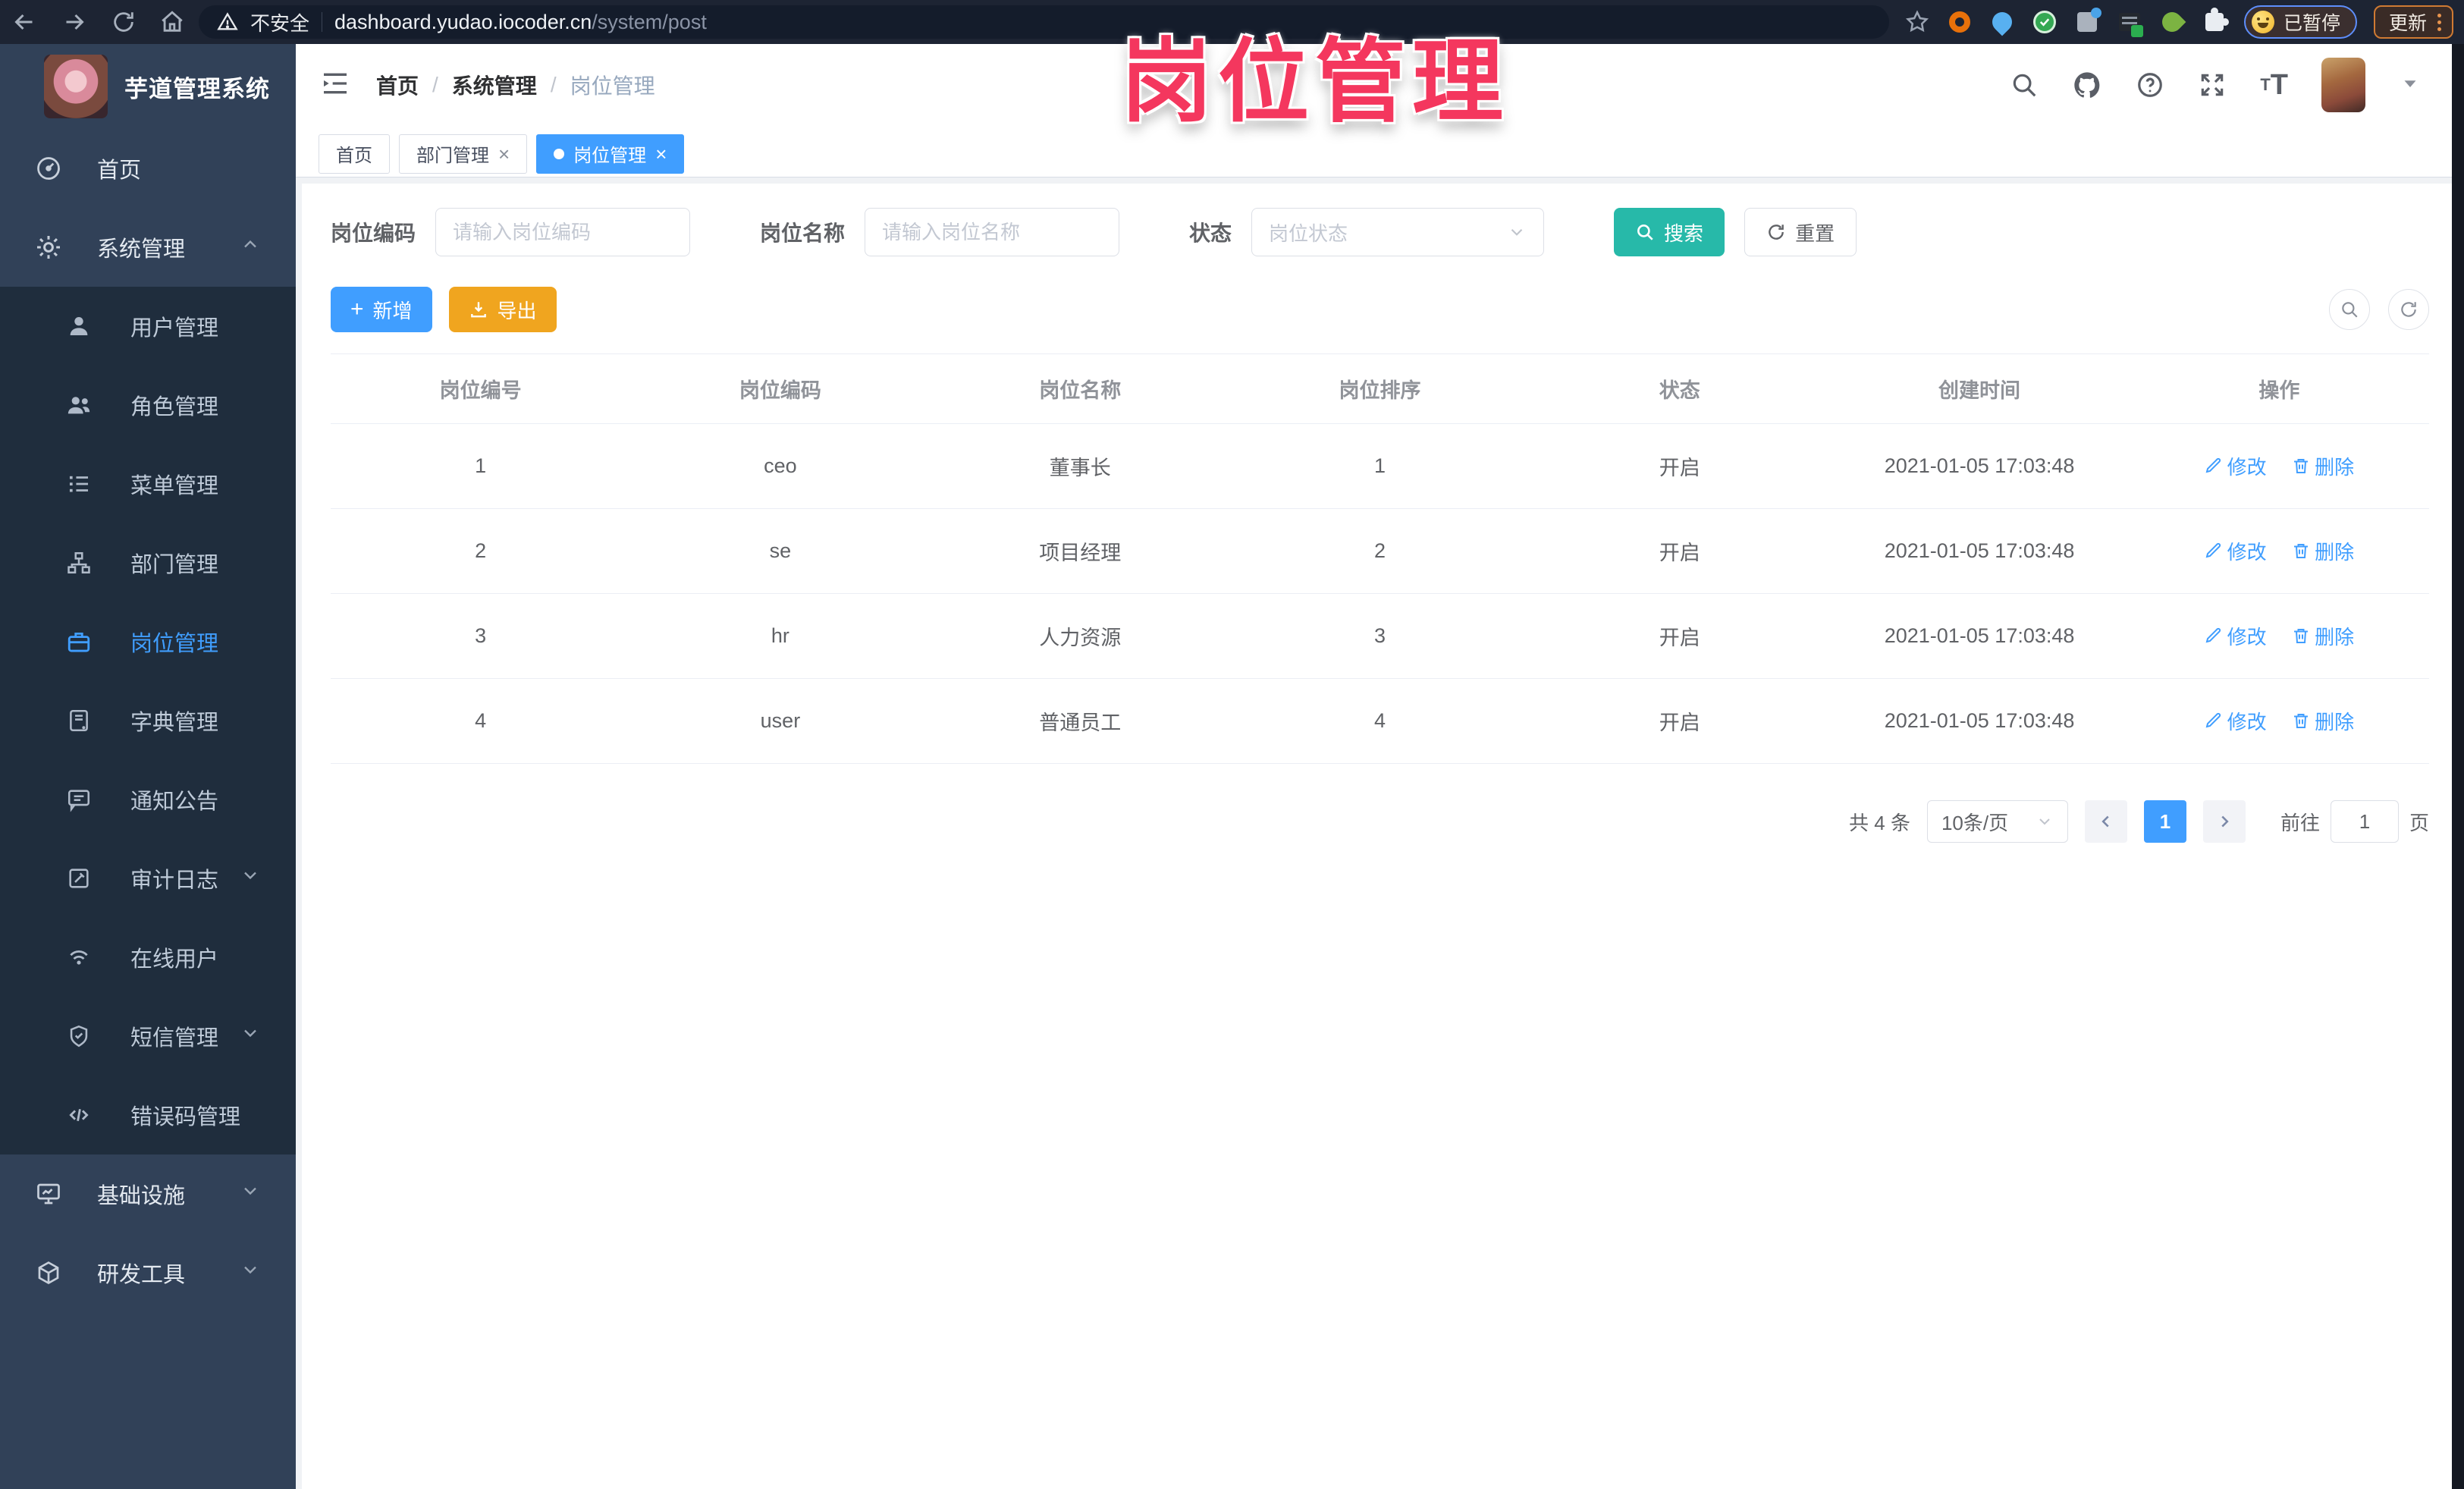  What do you see at coordinates (79, 720) in the screenshot?
I see `dictionary-icon` at bounding box center [79, 720].